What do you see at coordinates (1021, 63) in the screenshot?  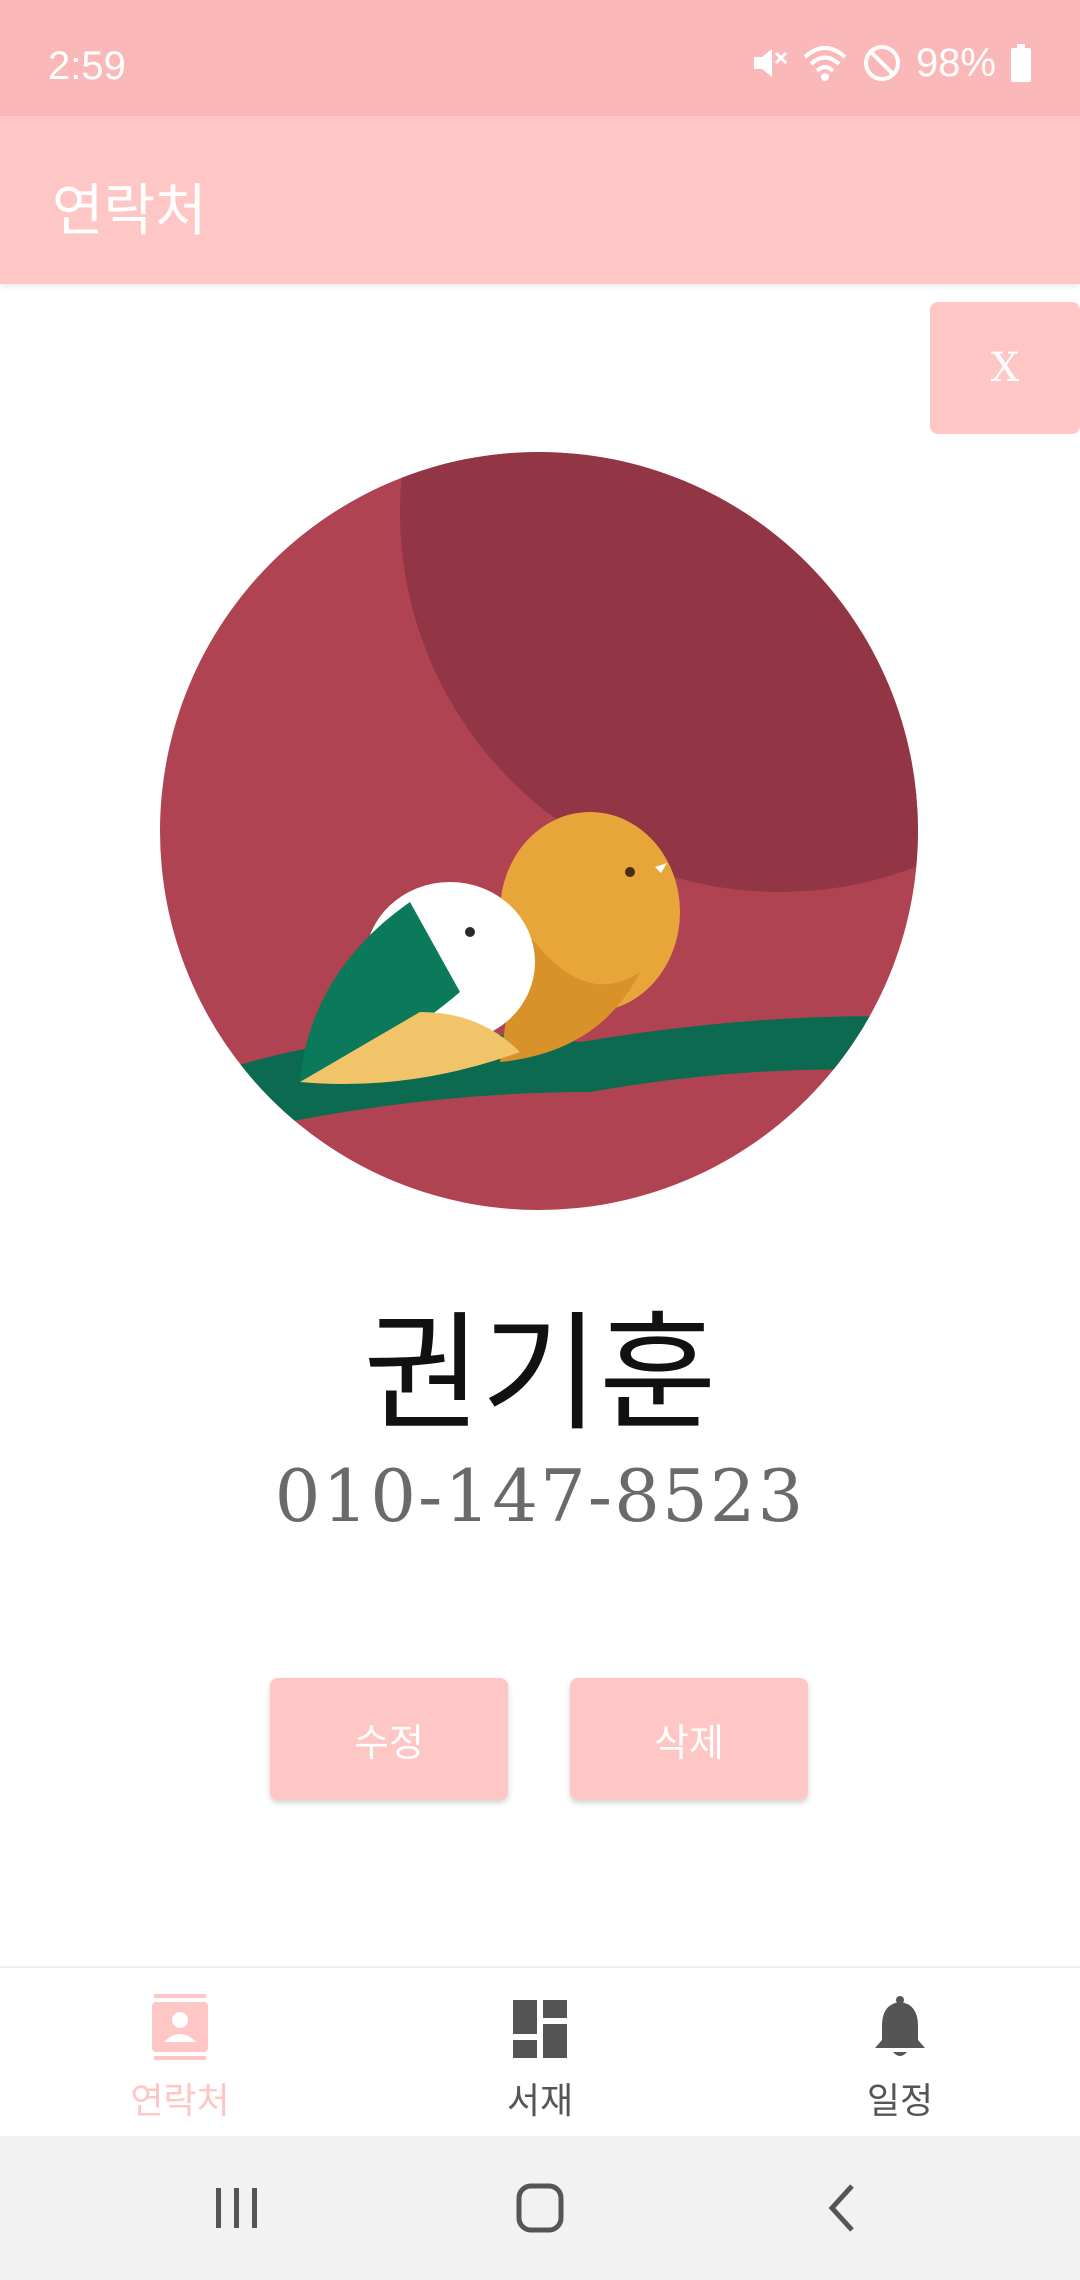 I see `battery-icon` at bounding box center [1021, 63].